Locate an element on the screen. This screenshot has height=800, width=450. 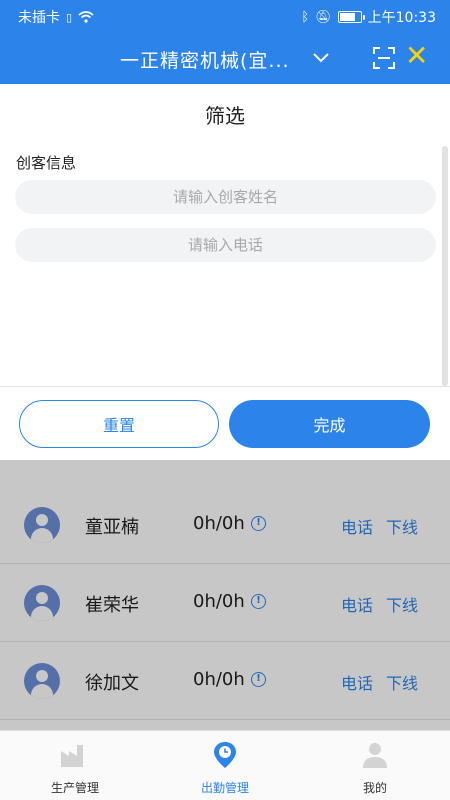
tab-label: 我的 is located at coordinates (374, 788).